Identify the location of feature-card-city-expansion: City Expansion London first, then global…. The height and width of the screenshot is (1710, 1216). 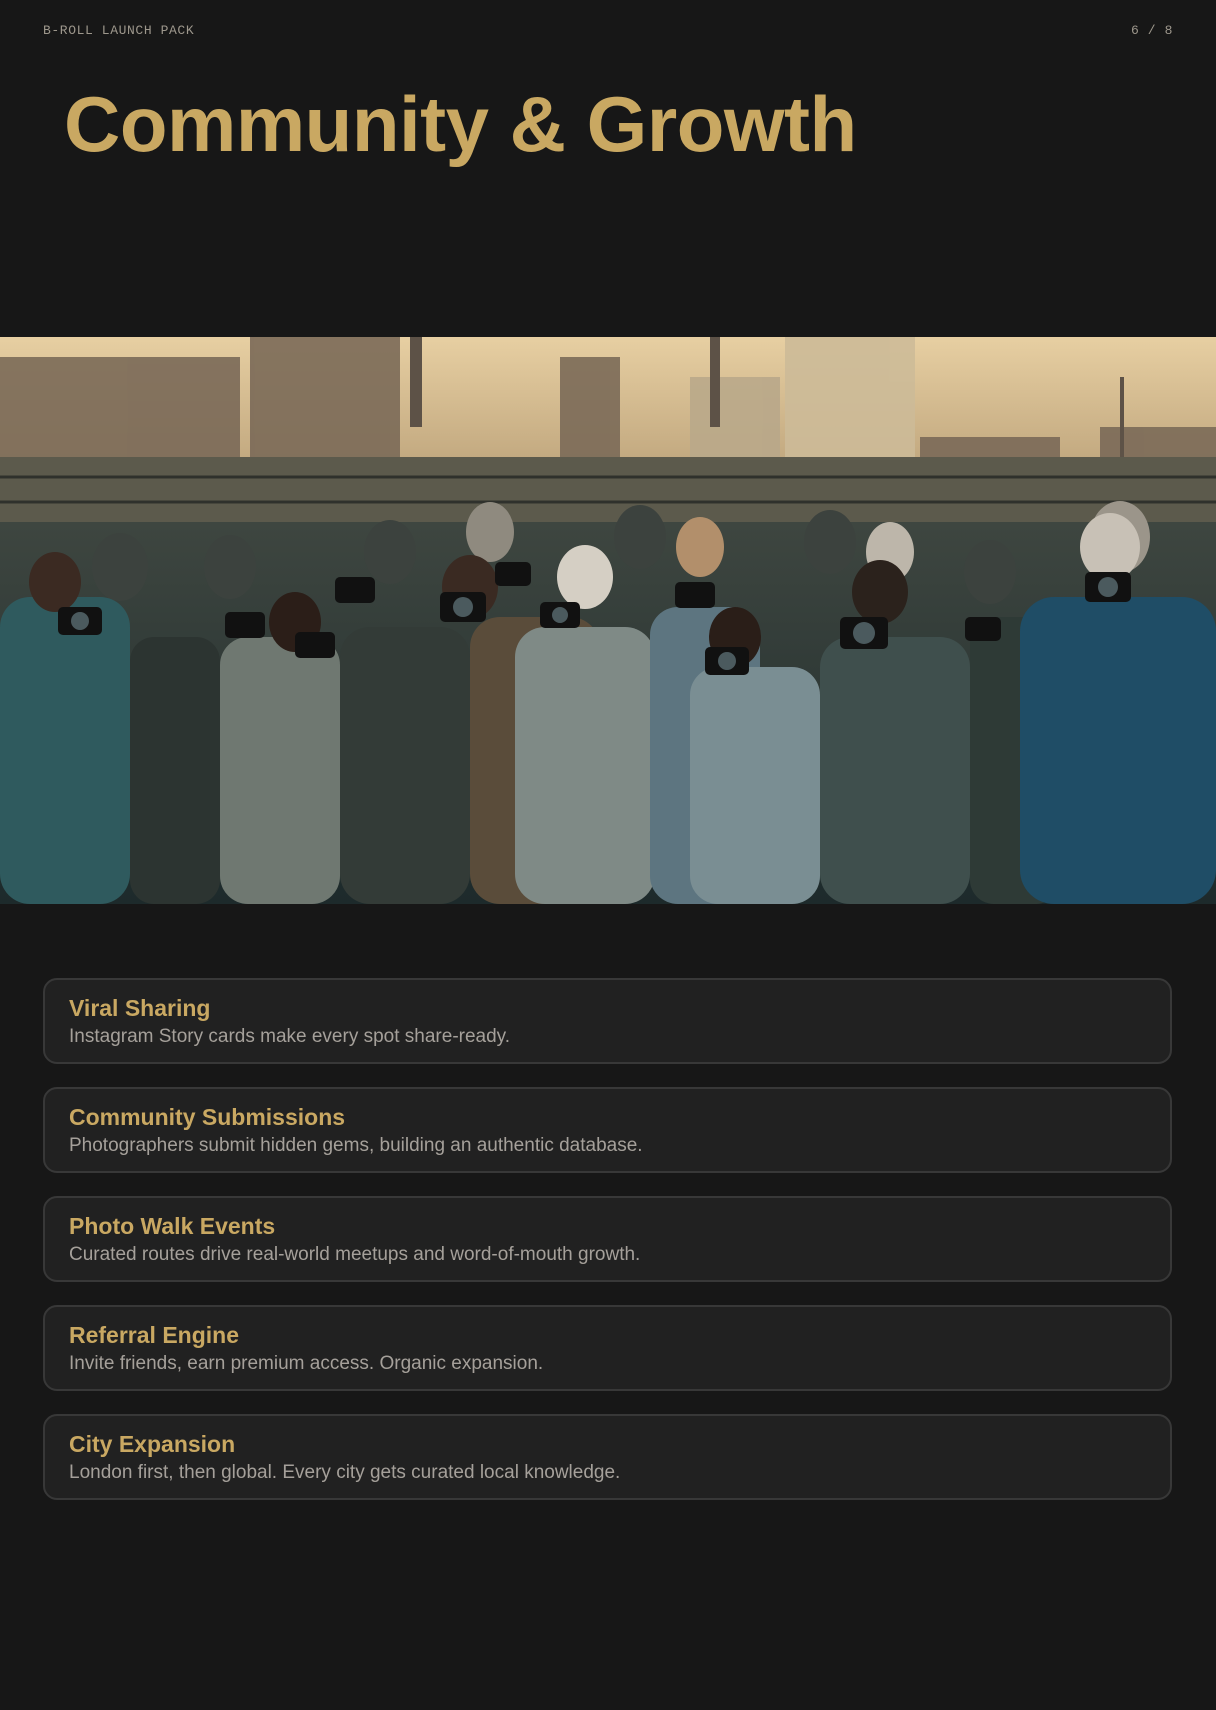
(607, 1457).